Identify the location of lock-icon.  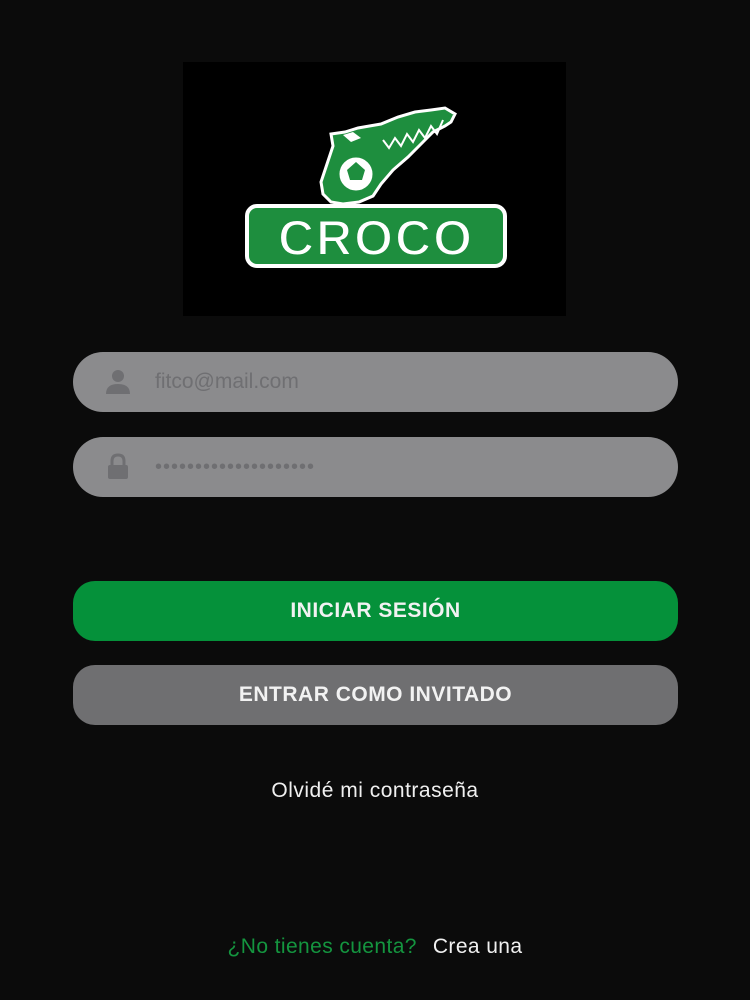
(118, 467).